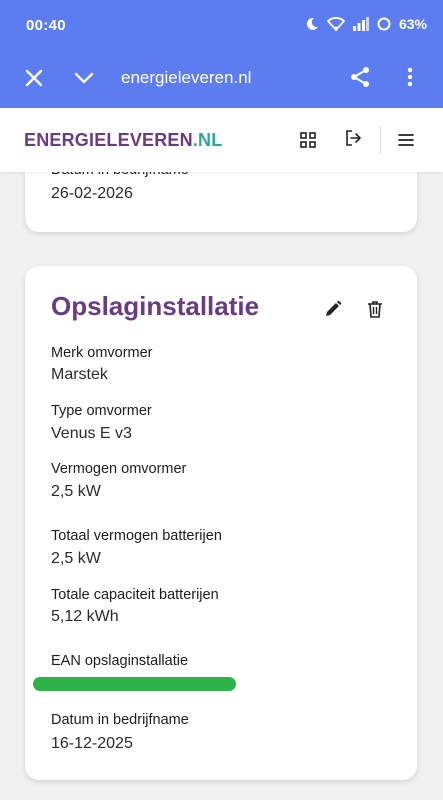  What do you see at coordinates (85, 616) in the screenshot?
I see `totale-capaciteit-value: 5,12 kWh` at bounding box center [85, 616].